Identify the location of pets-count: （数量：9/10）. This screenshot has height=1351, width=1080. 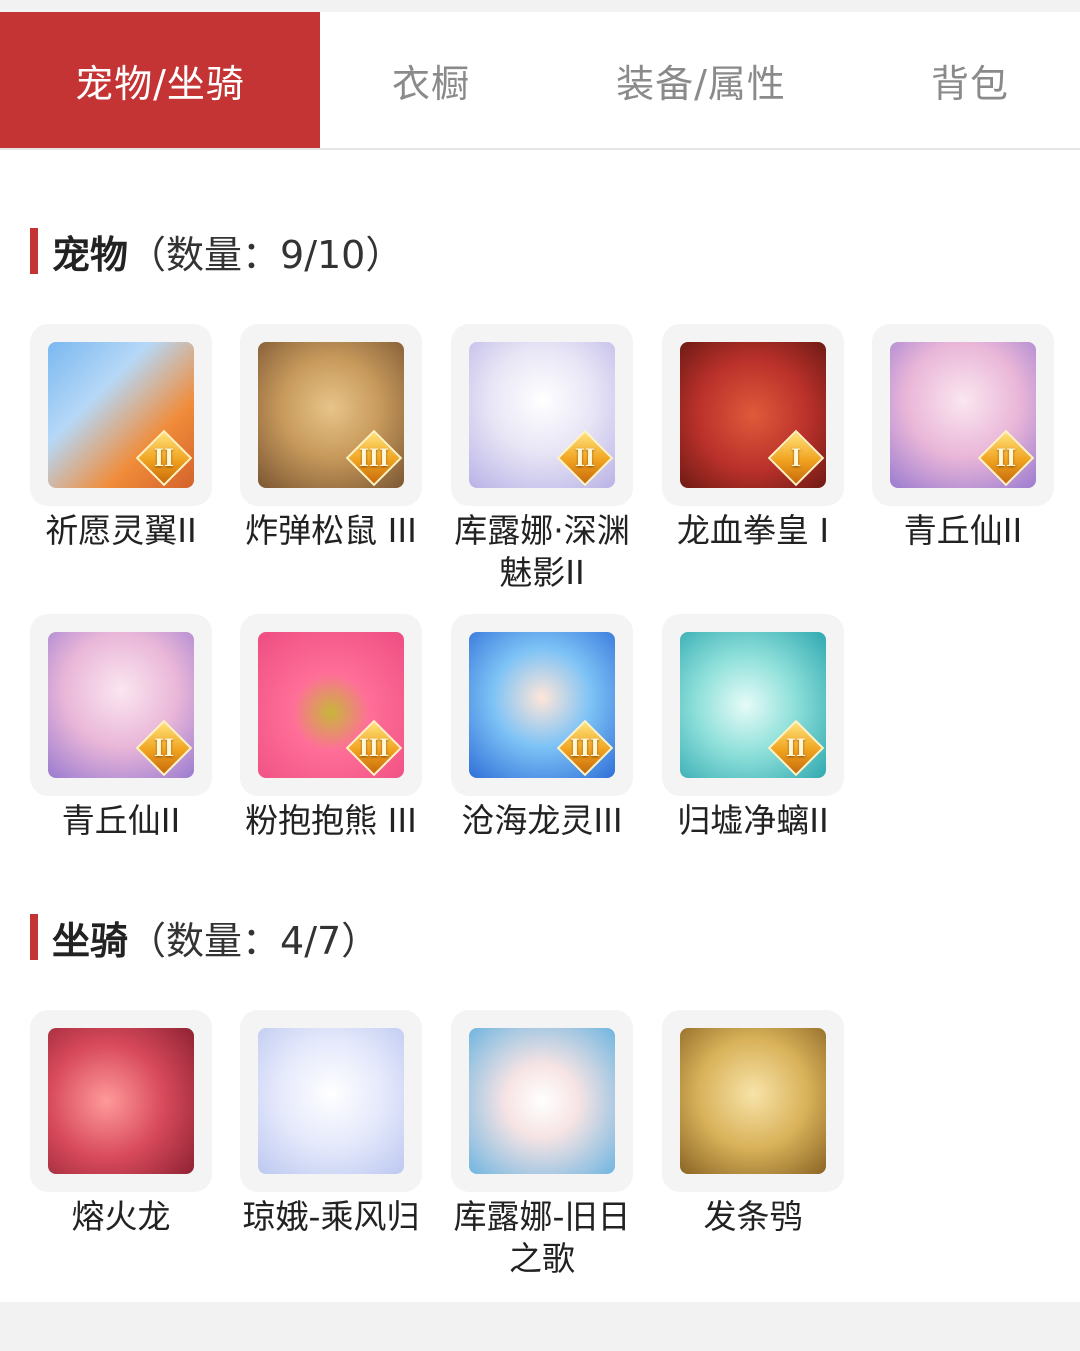
(266, 254).